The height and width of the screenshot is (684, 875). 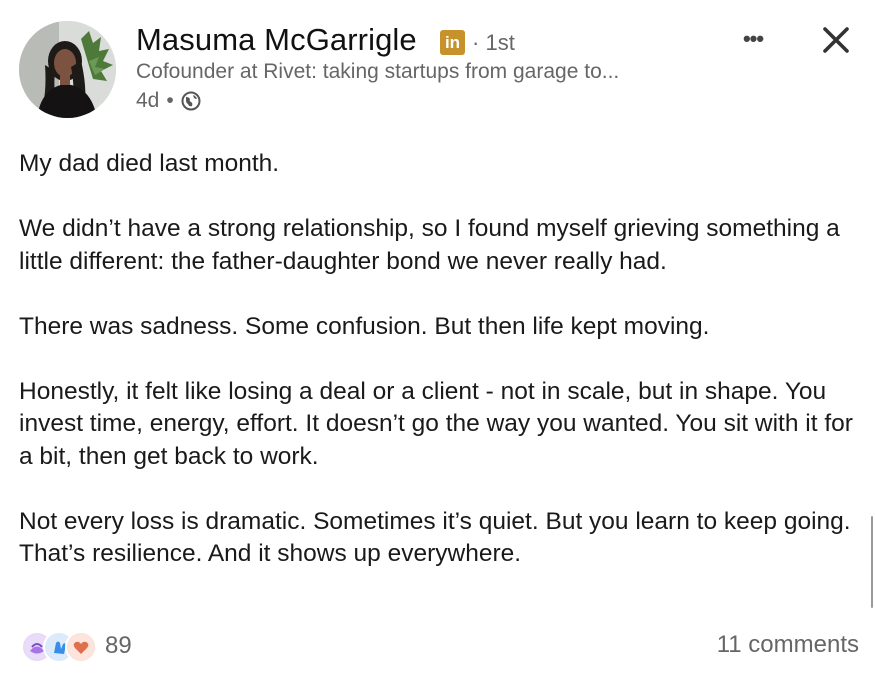 I want to click on reaction-icons, so click(x=60, y=647).